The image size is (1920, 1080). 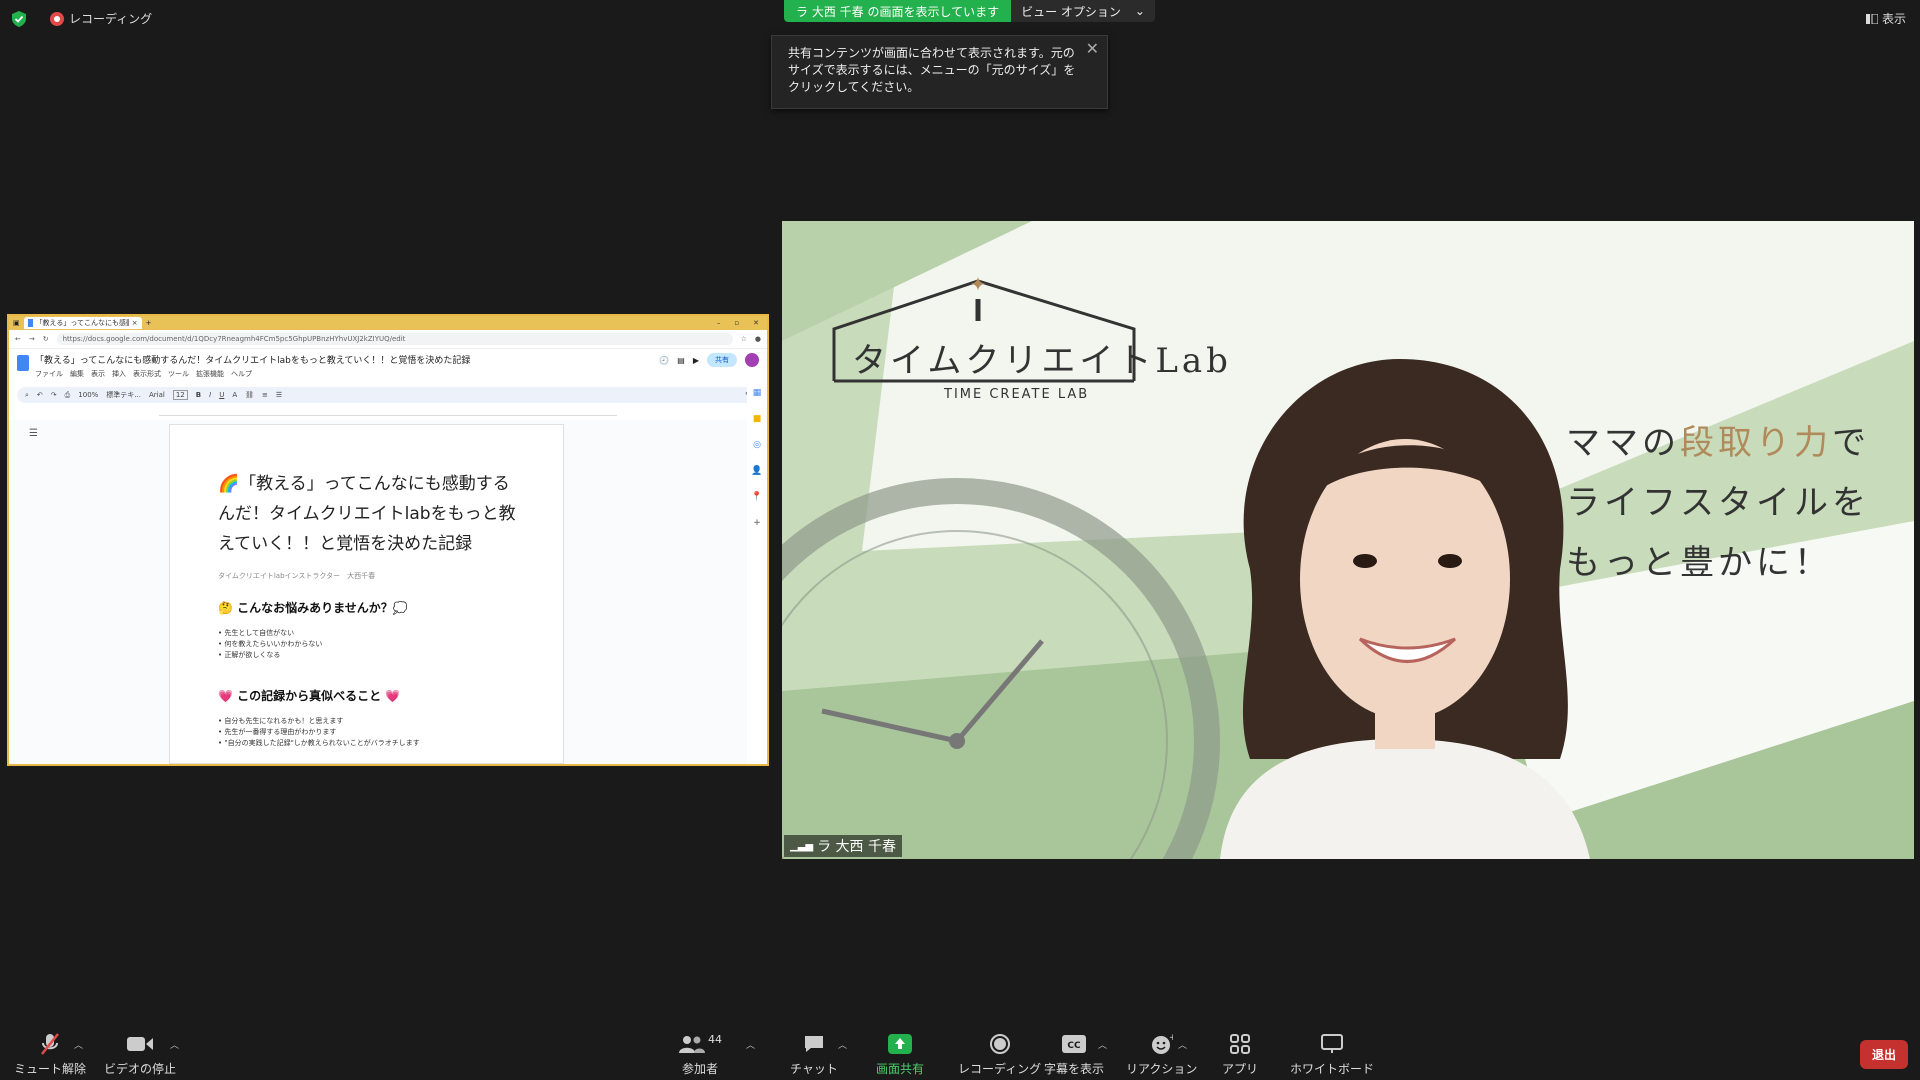 I want to click on share-button: 共有, so click(x=722, y=360).